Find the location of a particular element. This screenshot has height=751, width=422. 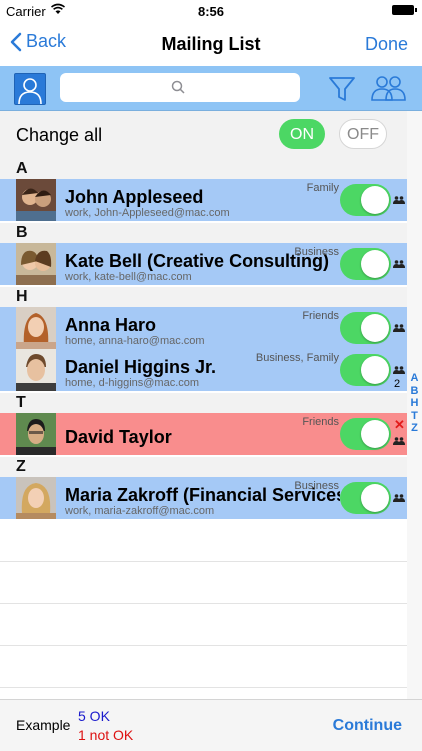

search-icon is located at coordinates (178, 87).